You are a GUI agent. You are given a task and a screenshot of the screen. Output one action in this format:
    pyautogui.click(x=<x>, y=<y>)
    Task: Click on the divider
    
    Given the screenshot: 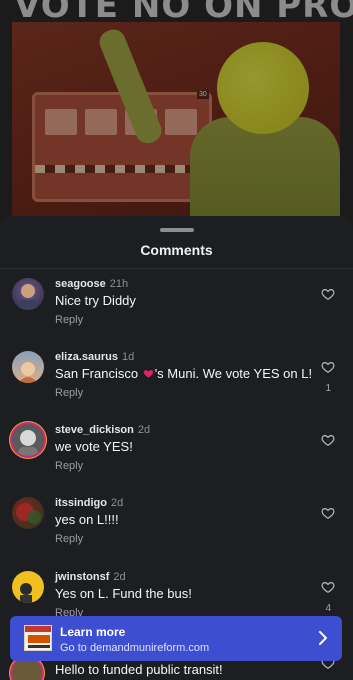 What is the action you would take?
    pyautogui.click(x=176, y=268)
    